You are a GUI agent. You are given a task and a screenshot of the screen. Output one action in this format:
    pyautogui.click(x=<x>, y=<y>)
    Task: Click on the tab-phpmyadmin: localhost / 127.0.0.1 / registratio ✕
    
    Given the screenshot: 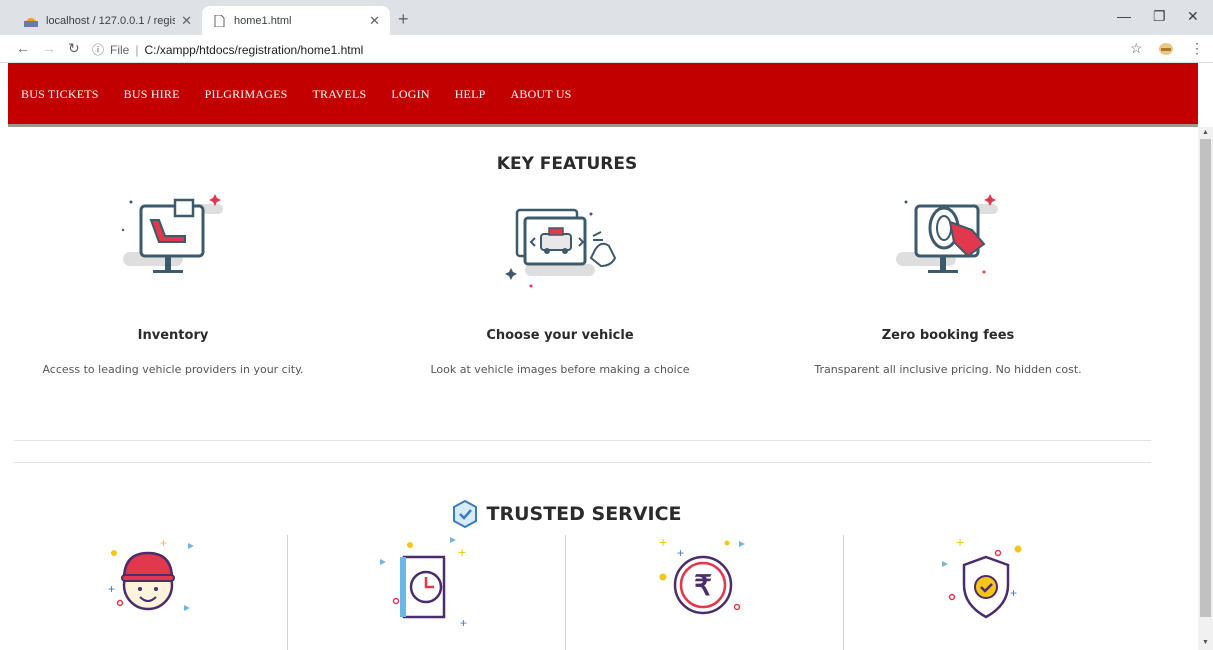 What is the action you would take?
    pyautogui.click(x=108, y=20)
    